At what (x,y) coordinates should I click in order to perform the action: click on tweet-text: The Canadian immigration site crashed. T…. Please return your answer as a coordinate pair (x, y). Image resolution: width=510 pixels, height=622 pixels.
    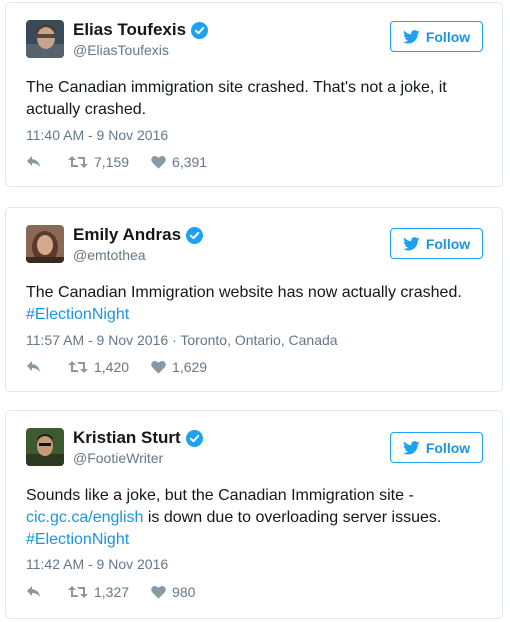
    Looking at the image, I should click on (236, 98).